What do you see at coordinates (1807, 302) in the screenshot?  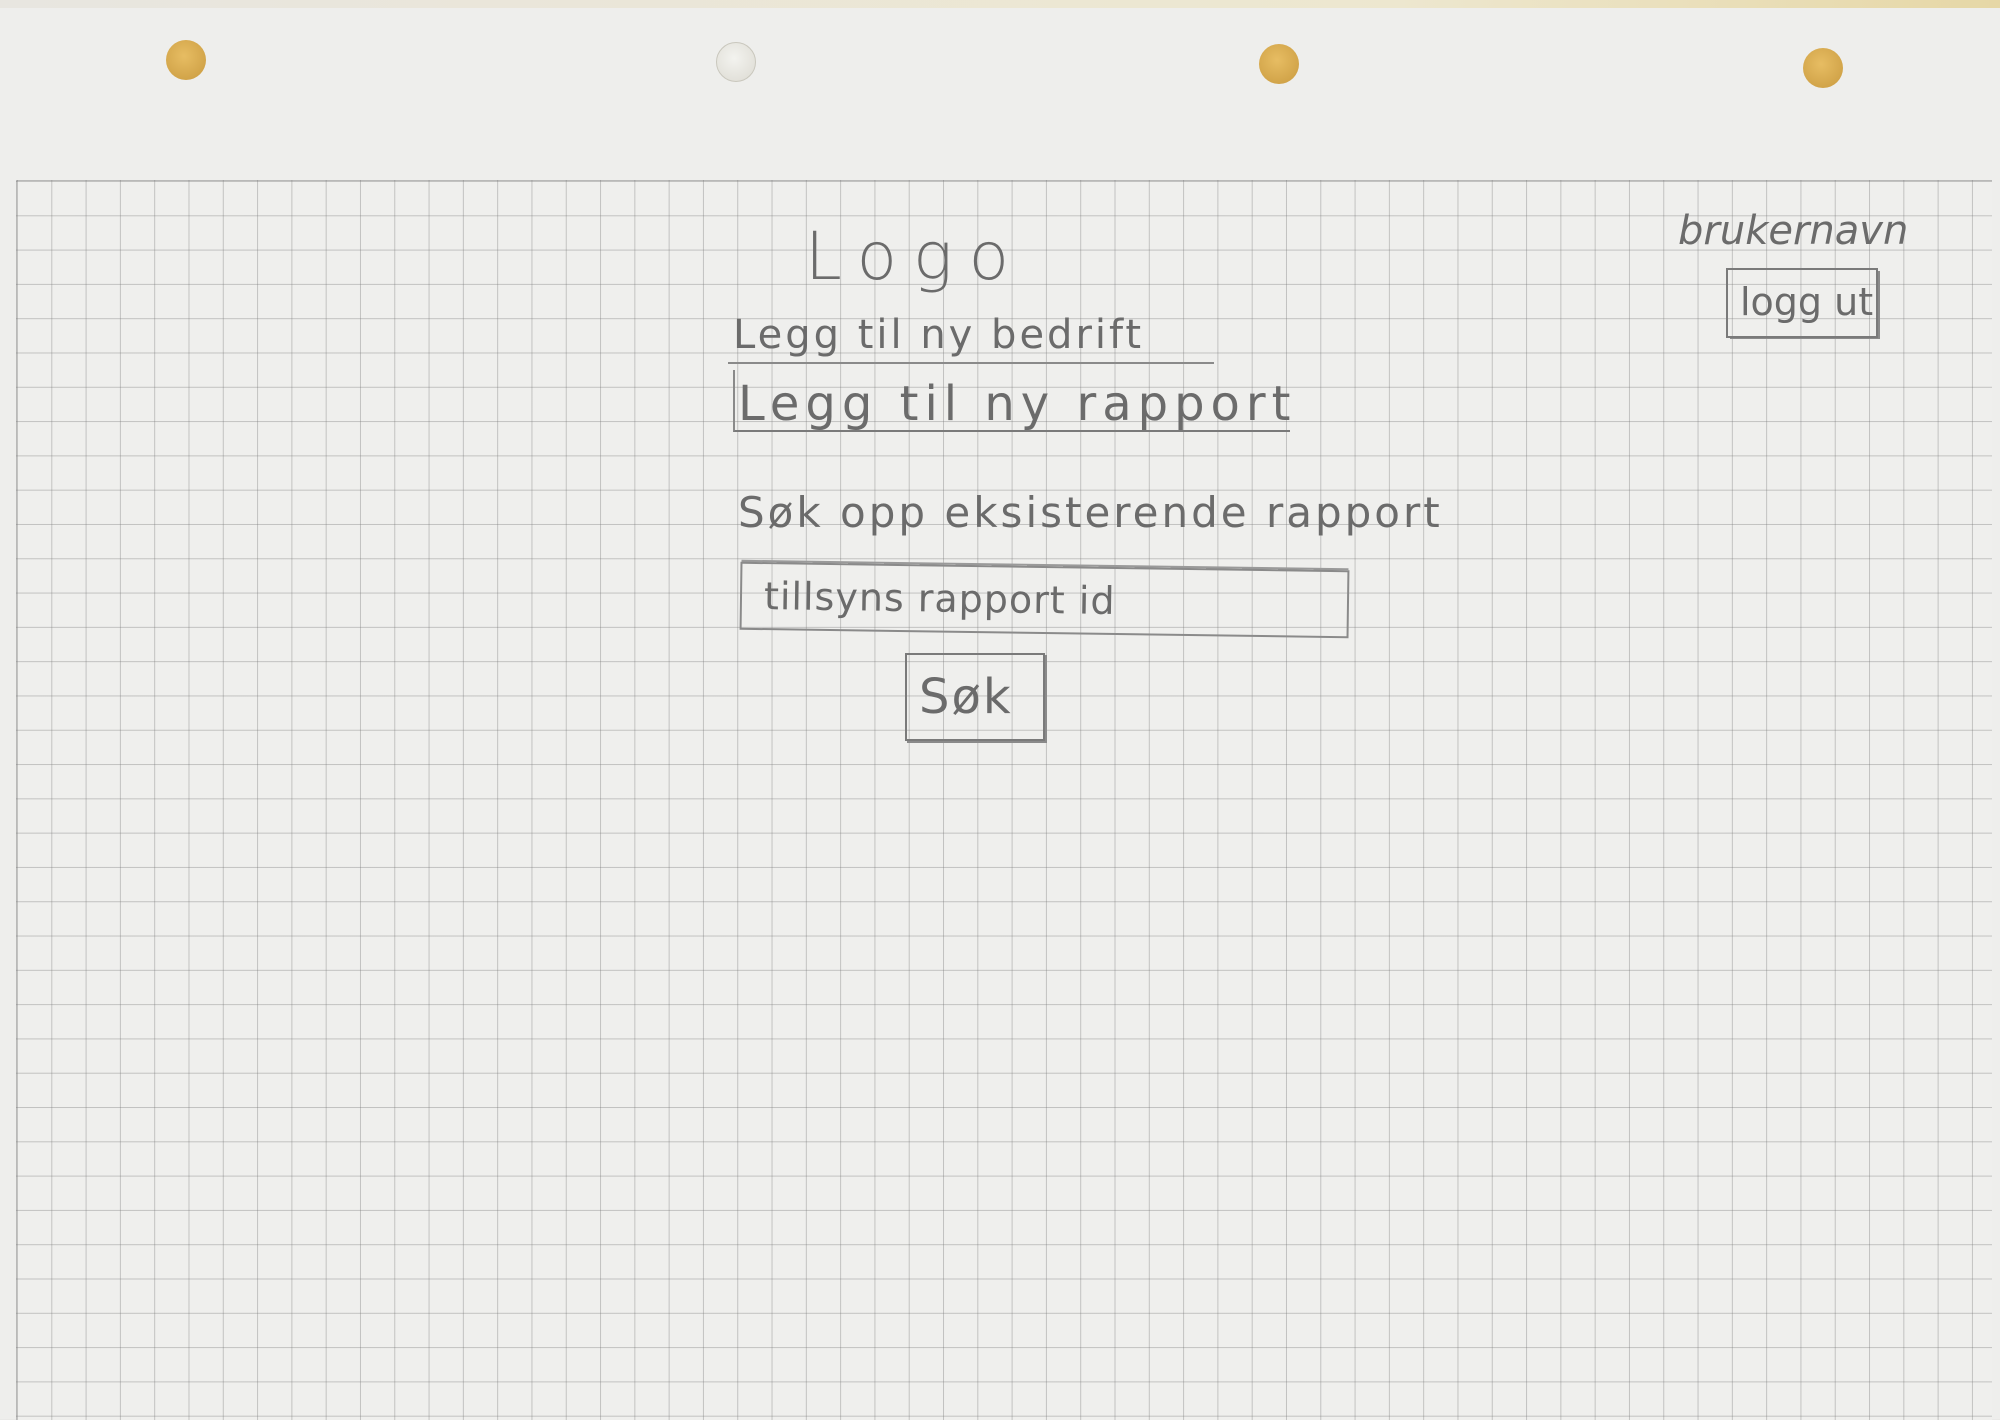 I see `logout-button-label: logg ut` at bounding box center [1807, 302].